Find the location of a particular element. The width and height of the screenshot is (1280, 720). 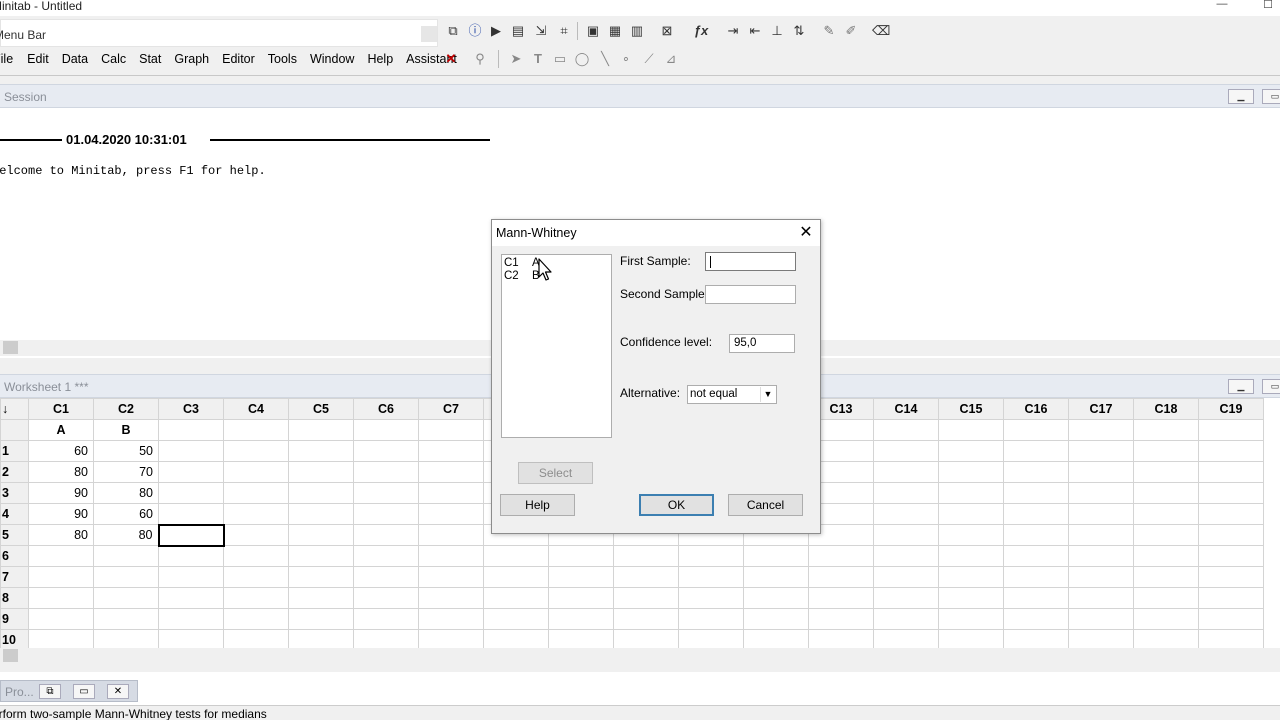

worksheet-cell: 80 is located at coordinates (126, 535).